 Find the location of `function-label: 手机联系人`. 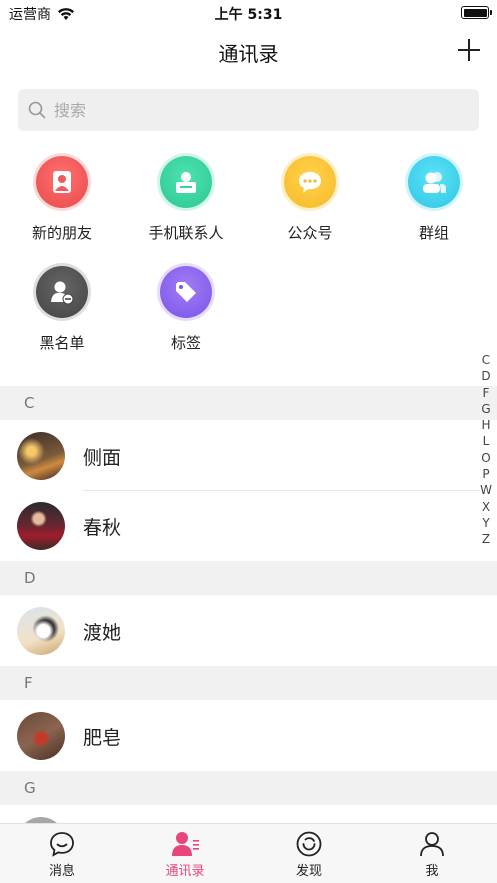

function-label: 手机联系人 is located at coordinates (186, 233).